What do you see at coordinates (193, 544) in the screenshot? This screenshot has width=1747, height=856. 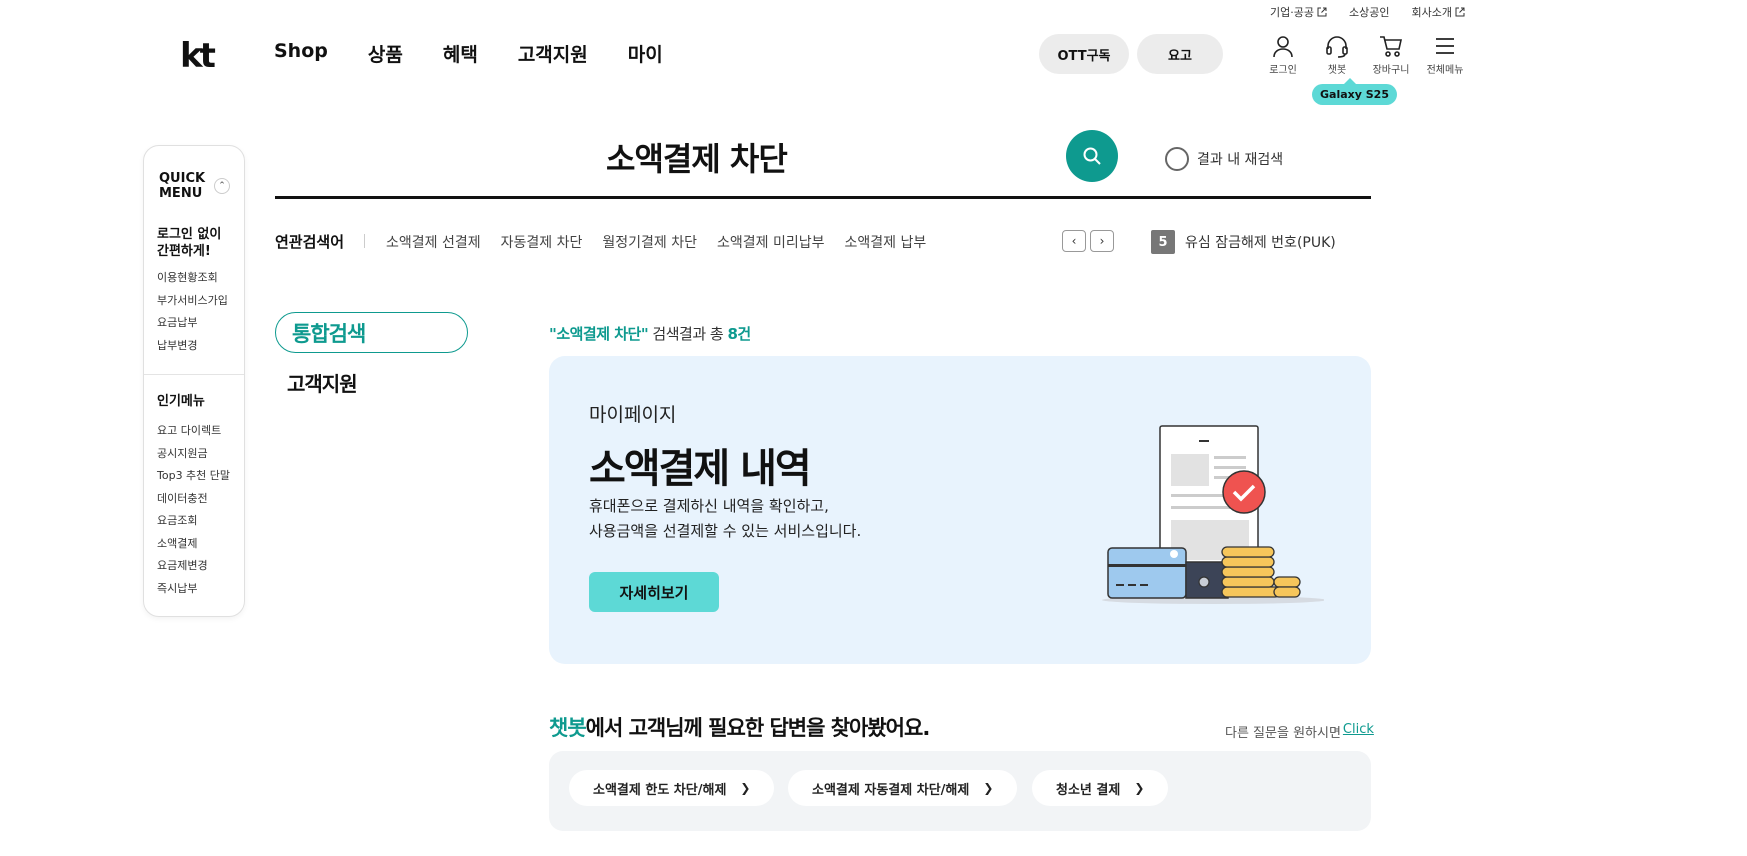 I see `quick-item-popular: 소액결제` at bounding box center [193, 544].